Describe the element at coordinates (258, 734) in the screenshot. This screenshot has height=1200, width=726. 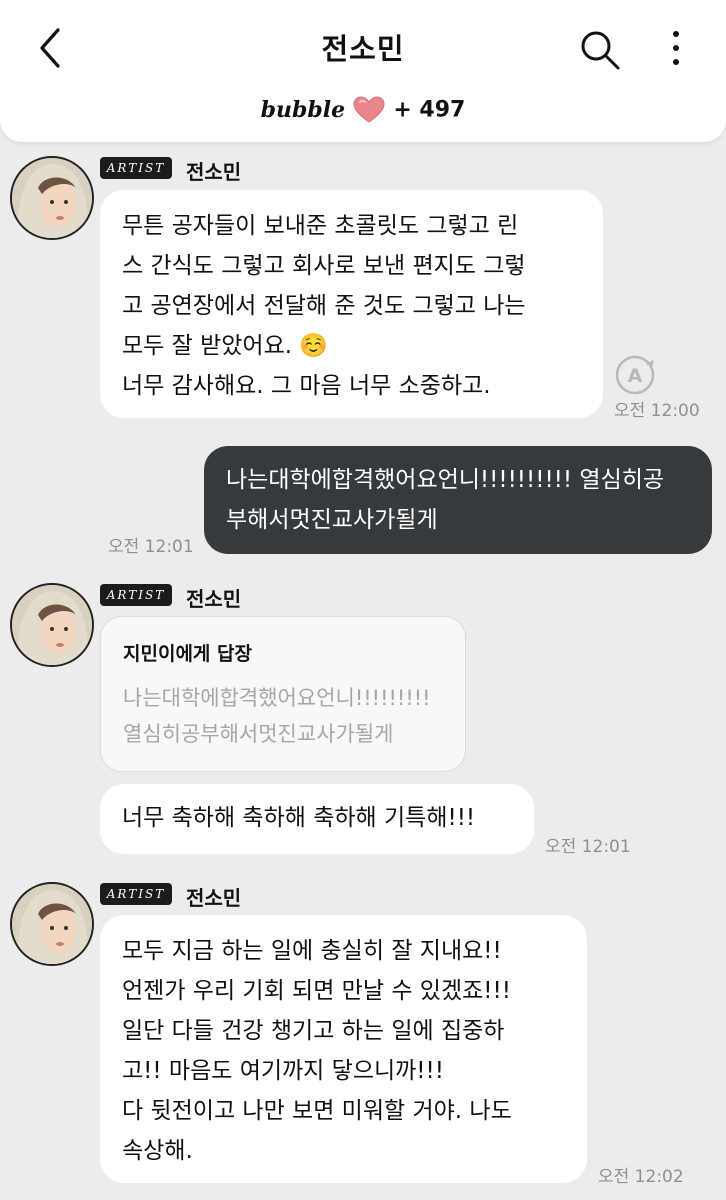
I see `quoted-line: 열심히공부해서멋진교사가될게` at that location.